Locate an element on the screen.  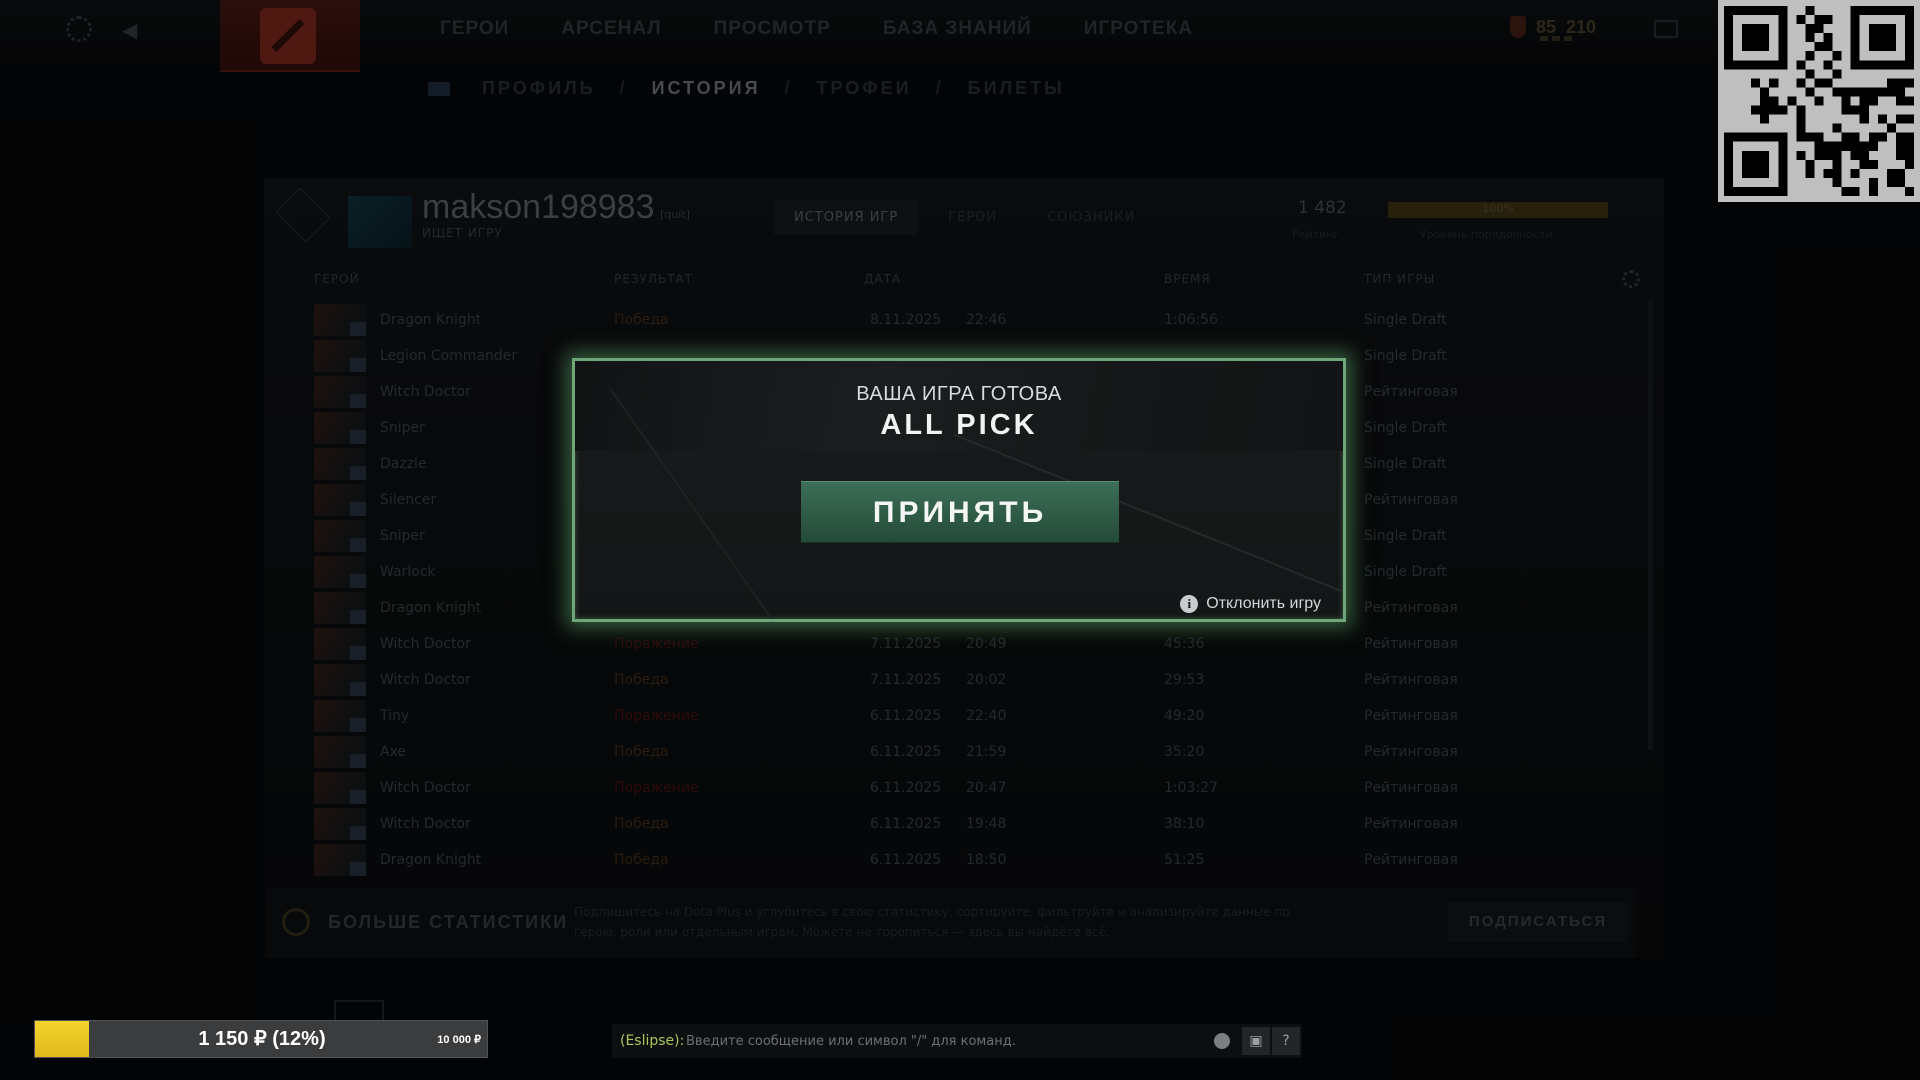
chat-channel: (Eslipse): is located at coordinates (652, 1041).